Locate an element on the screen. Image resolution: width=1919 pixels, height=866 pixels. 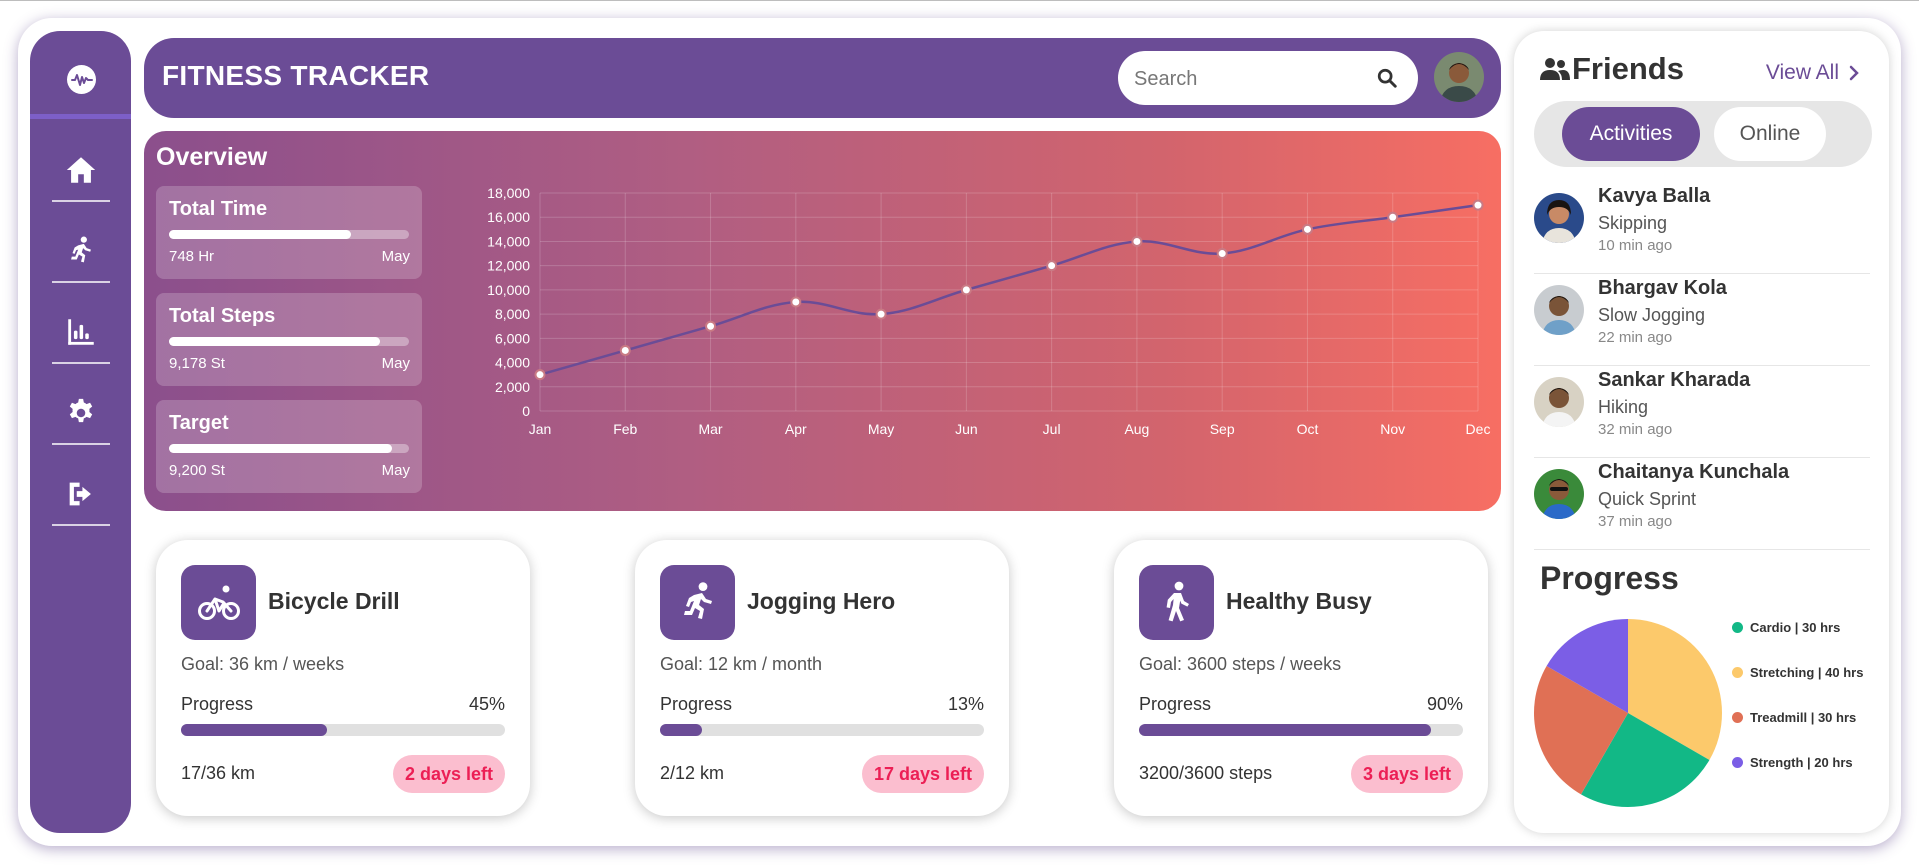
app-title: FITNESS TRACKER is located at coordinates (296, 75).